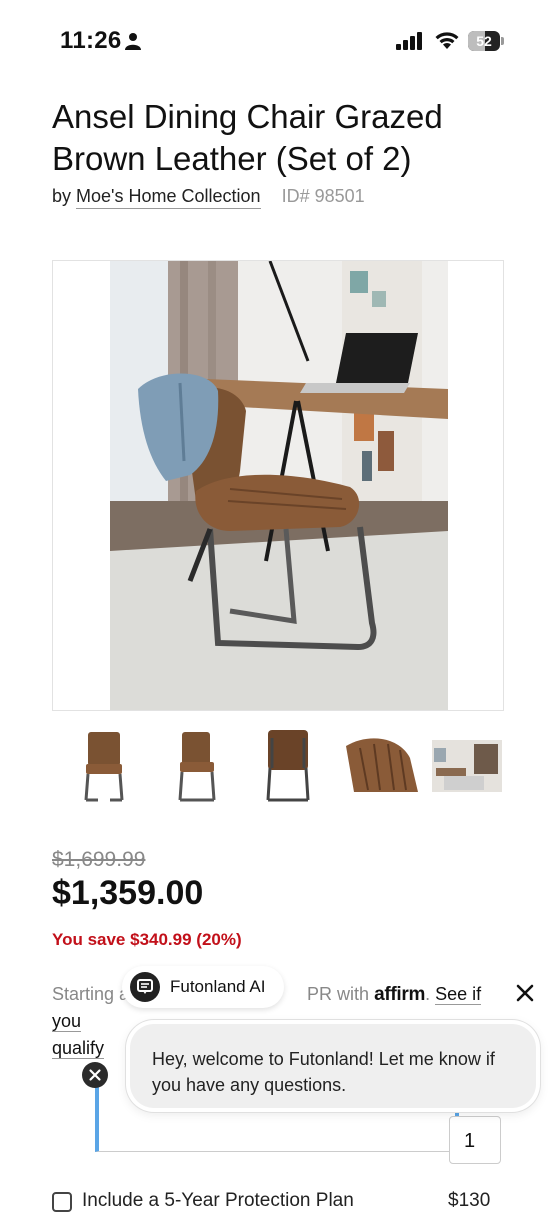 The height and width of the screenshot is (1216, 554). Describe the element at coordinates (218, 986) in the screenshot. I see `ai-chip-label: Futonland AI` at that location.